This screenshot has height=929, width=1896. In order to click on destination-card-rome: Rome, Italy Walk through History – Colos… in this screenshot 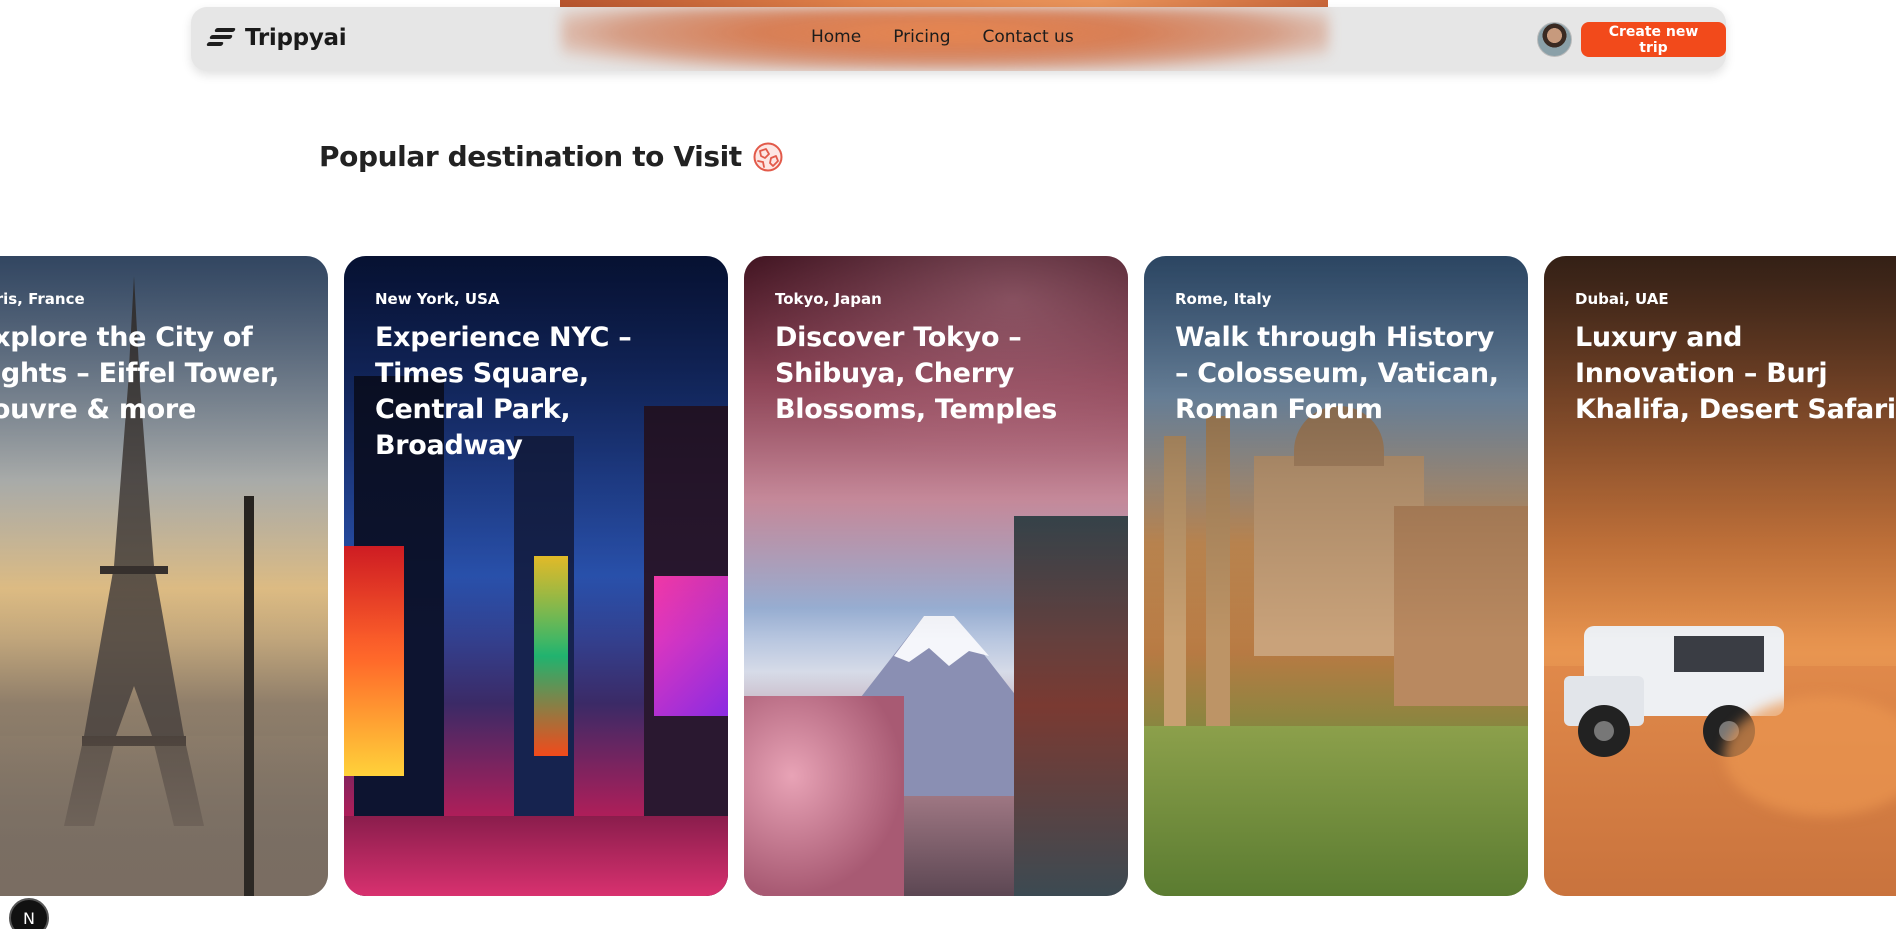, I will do `click(1336, 576)`.